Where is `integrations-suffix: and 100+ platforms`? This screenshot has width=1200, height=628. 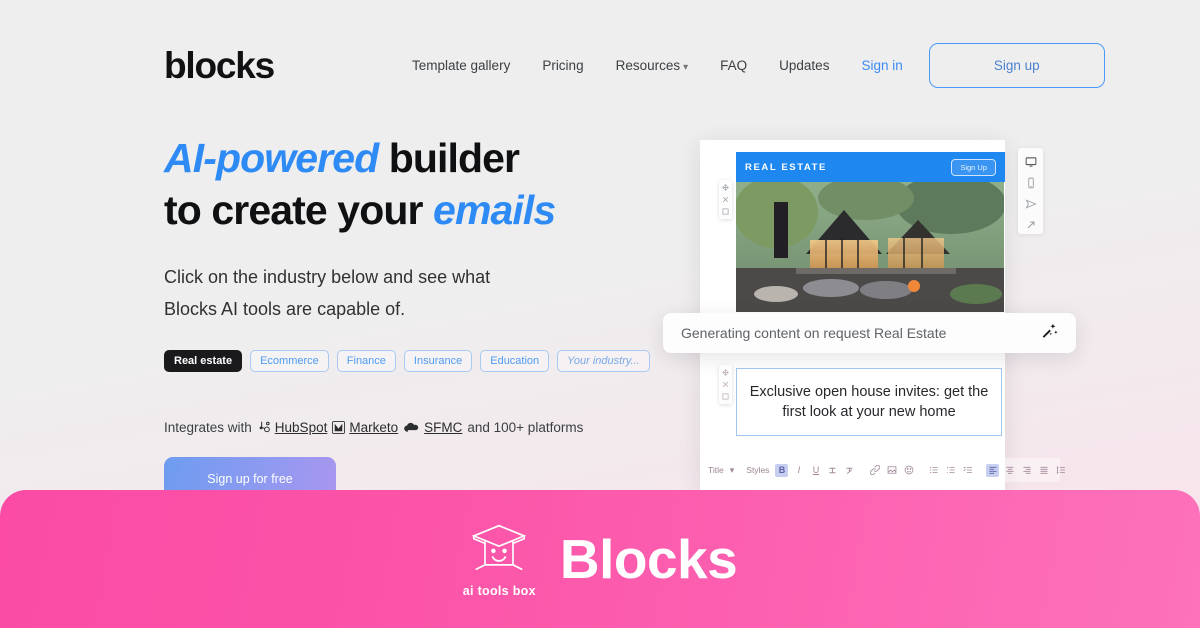 integrations-suffix: and 100+ platforms is located at coordinates (525, 427).